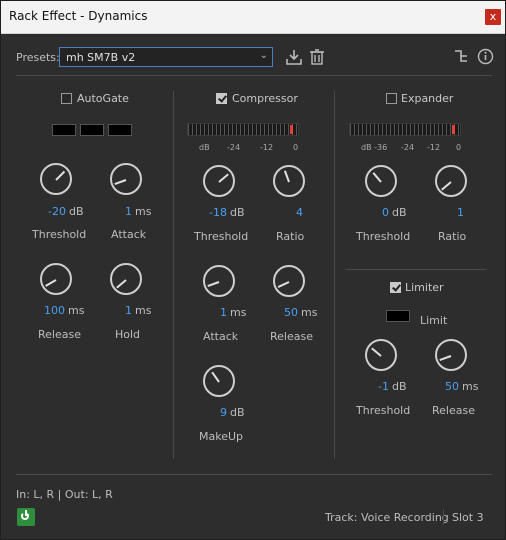 This screenshot has width=506, height=540. What do you see at coordinates (434, 147) in the screenshot?
I see `expander-meter-tick: -12` at bounding box center [434, 147].